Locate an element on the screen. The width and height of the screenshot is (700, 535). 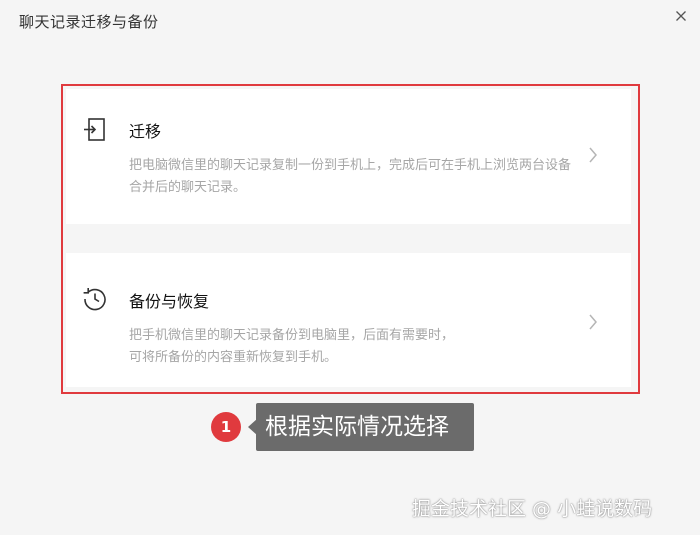
watermark: 掘金技术社区 @ 小蛙说数码 is located at coordinates (532, 509).